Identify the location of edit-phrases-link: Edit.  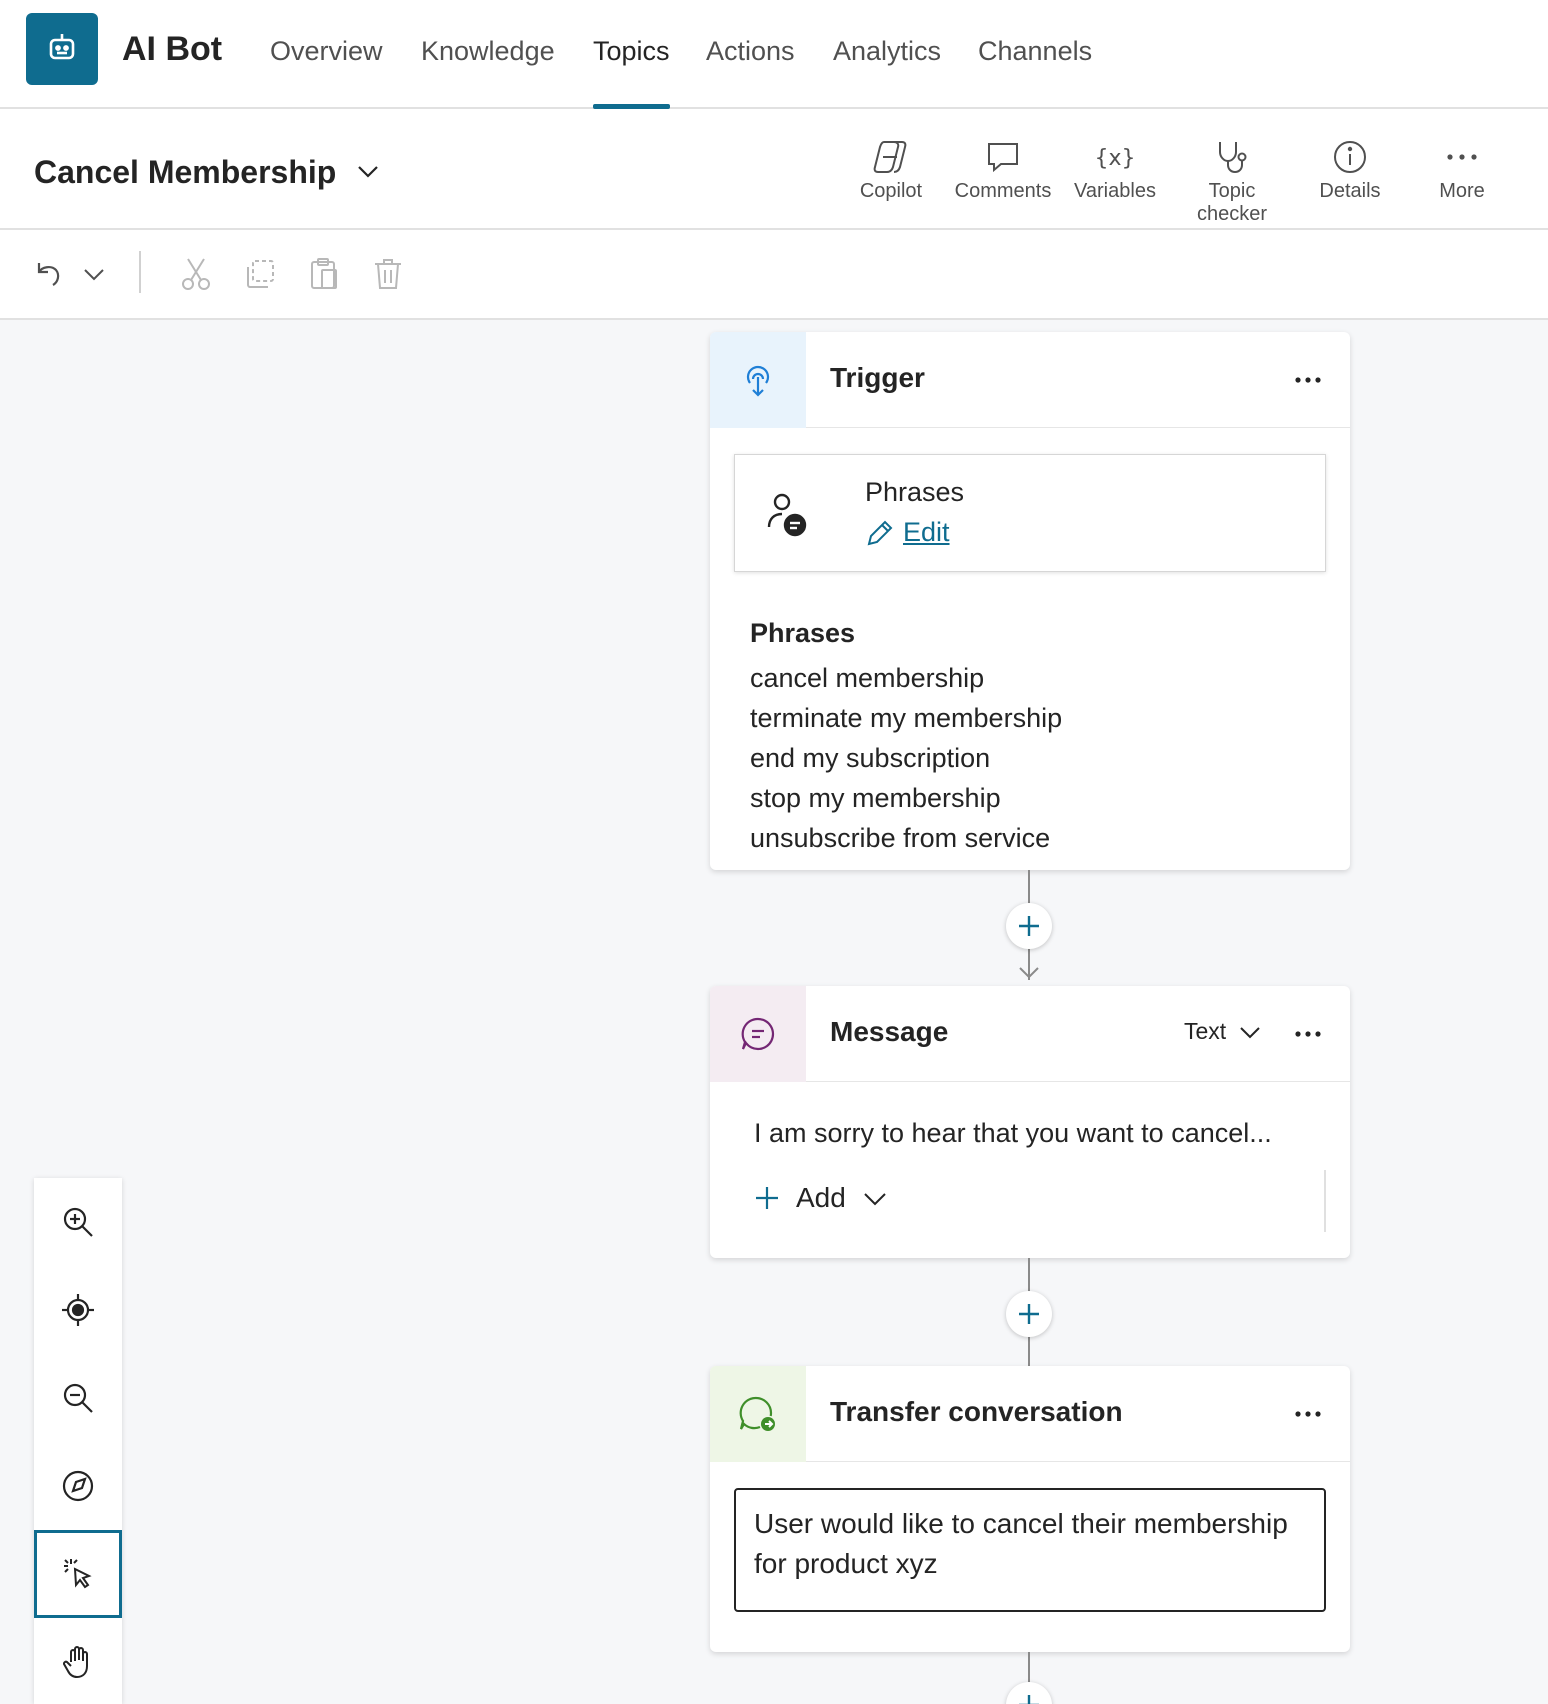
(907, 532).